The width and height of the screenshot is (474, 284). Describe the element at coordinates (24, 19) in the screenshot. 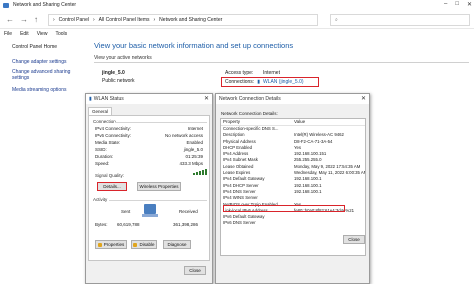

I see `forward-icon: →` at that location.